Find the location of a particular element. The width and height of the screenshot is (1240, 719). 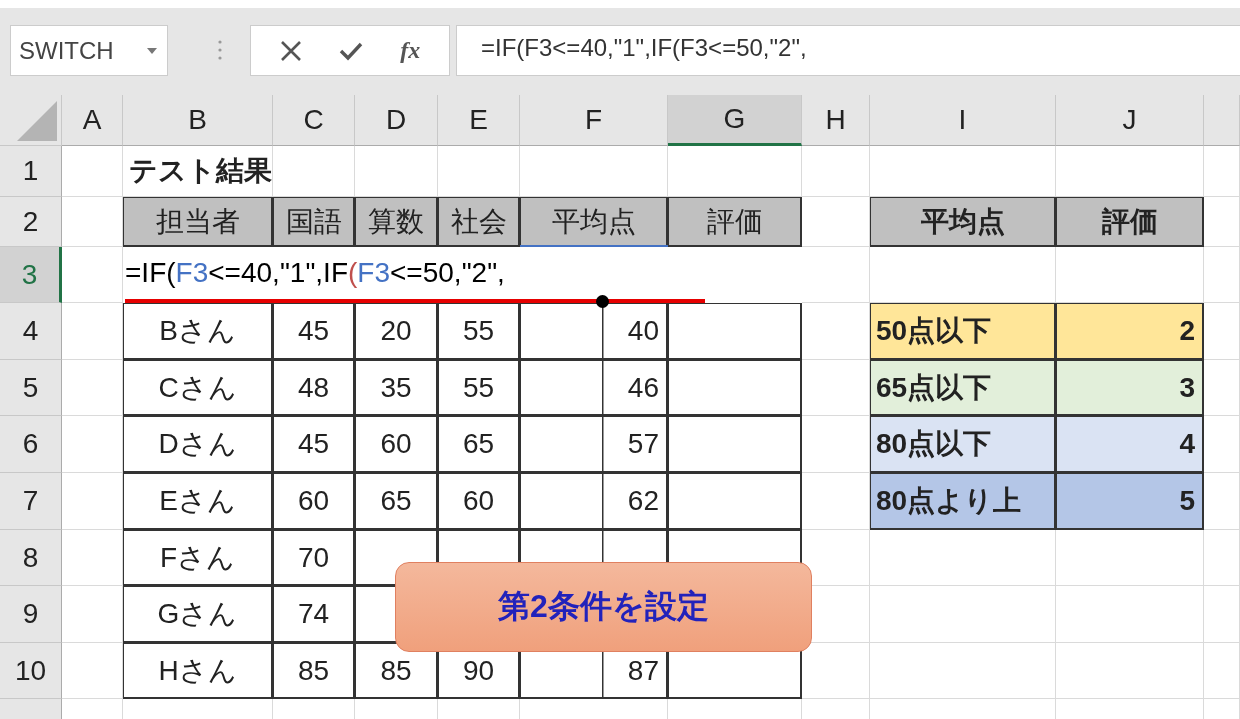

column-header: B is located at coordinates (198, 120).